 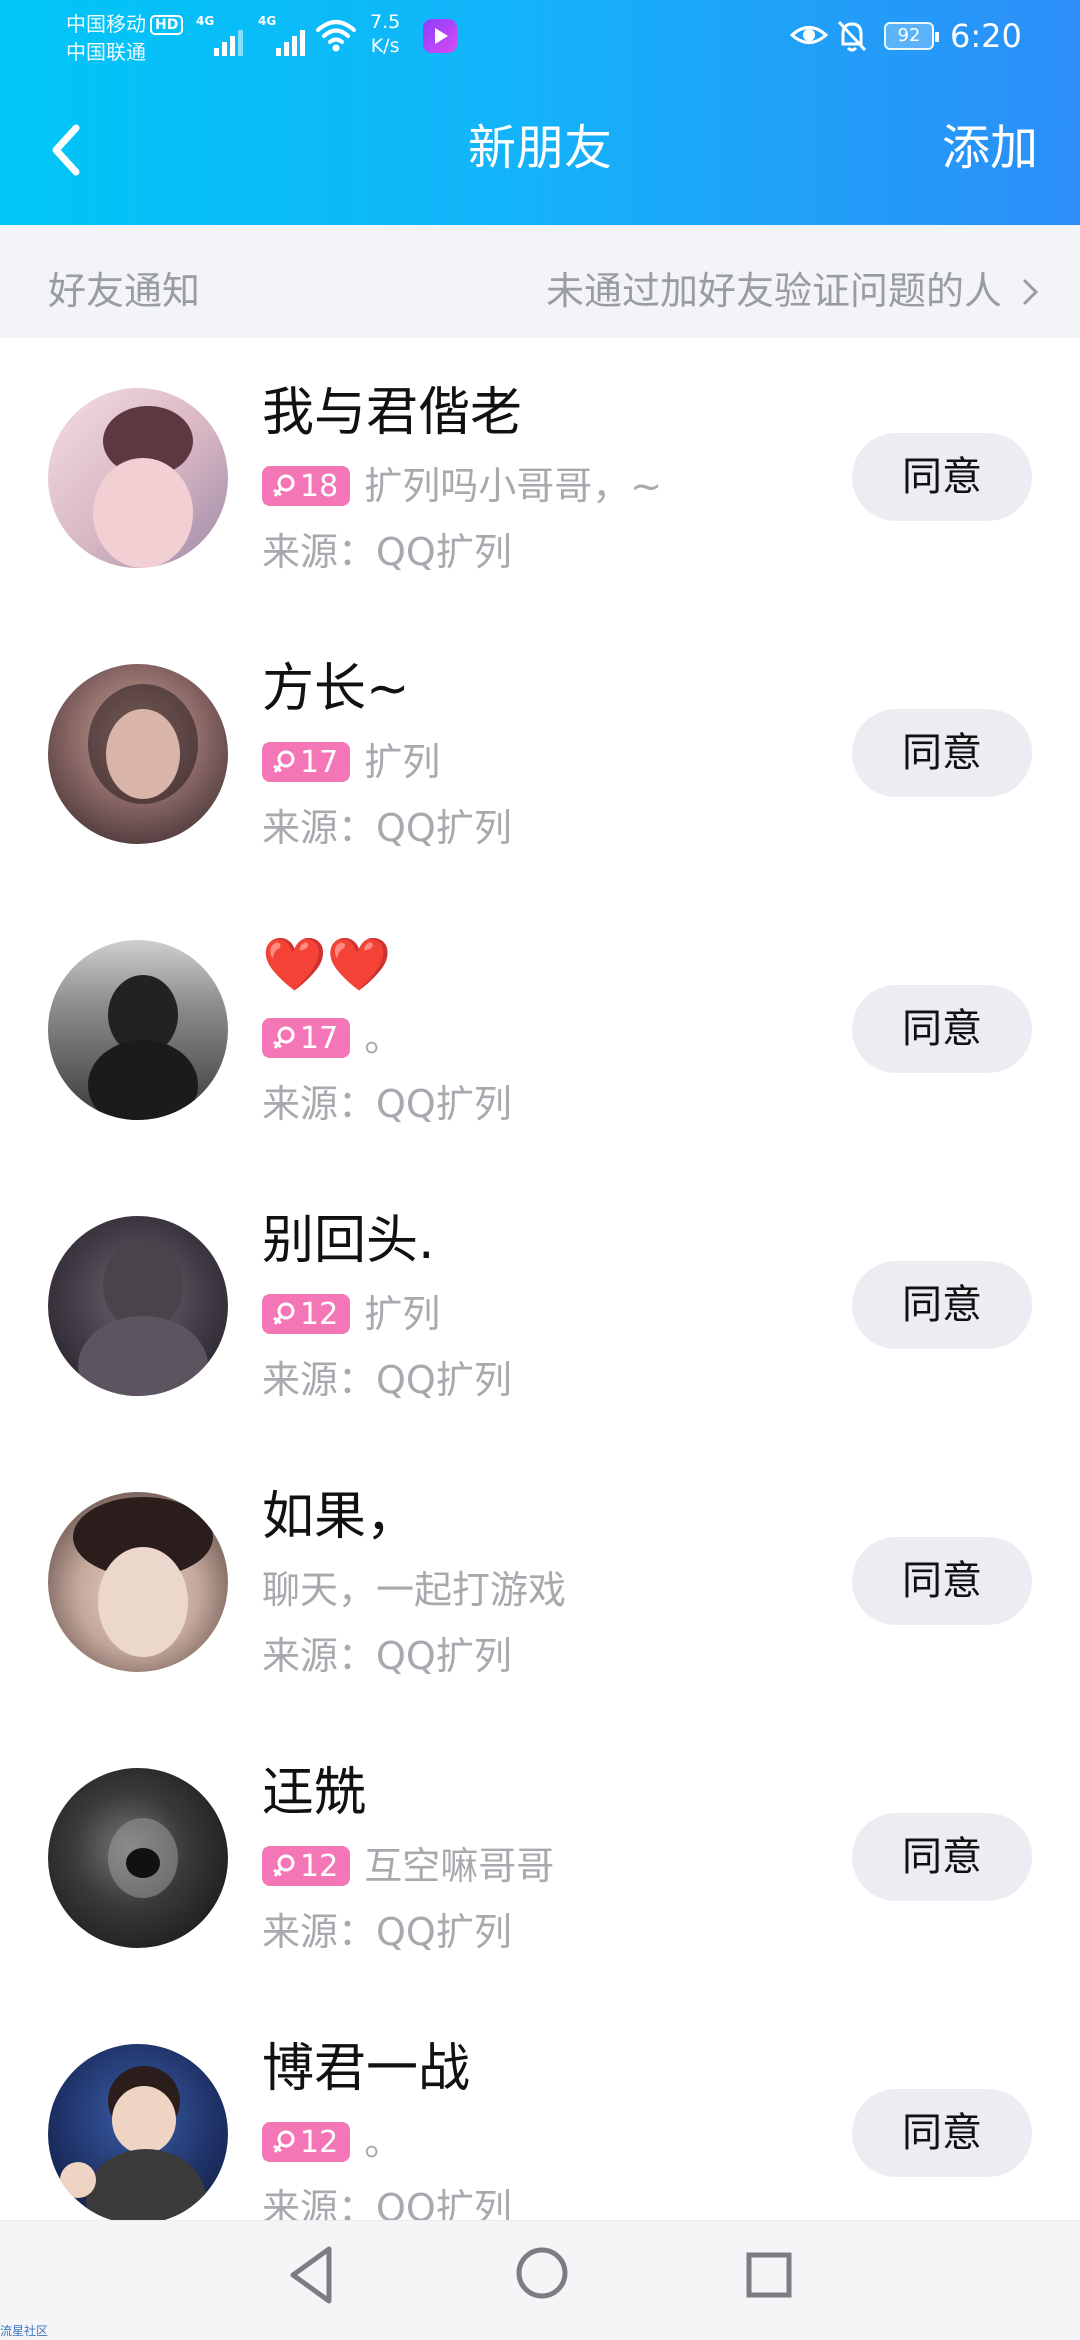 I want to click on request-name: 方长~, so click(x=336, y=689).